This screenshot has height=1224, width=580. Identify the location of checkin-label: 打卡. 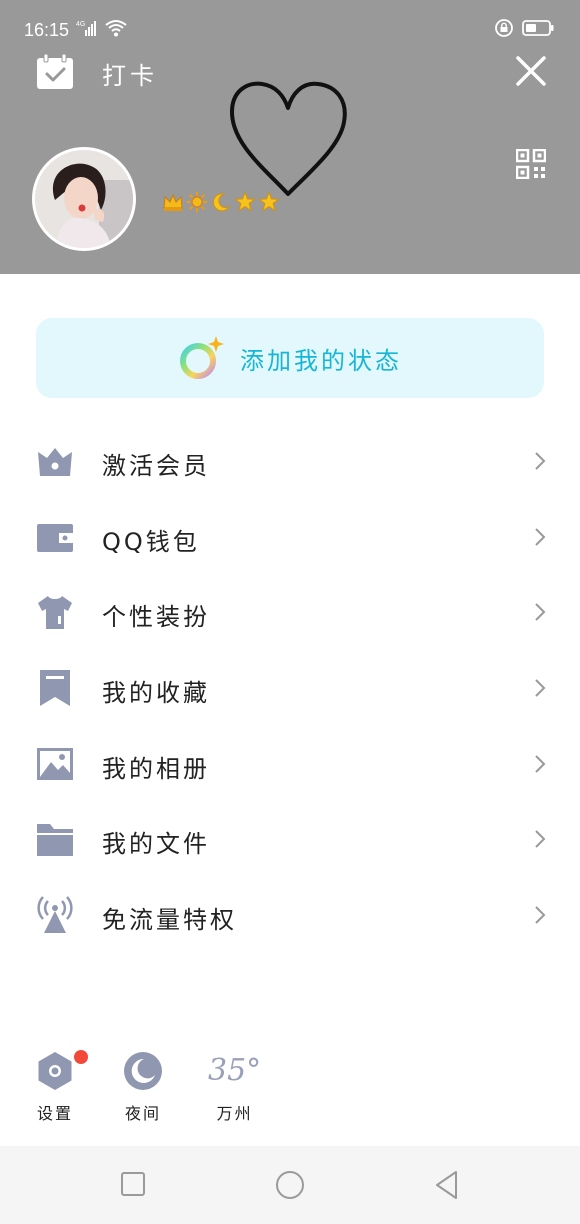
(130, 73).